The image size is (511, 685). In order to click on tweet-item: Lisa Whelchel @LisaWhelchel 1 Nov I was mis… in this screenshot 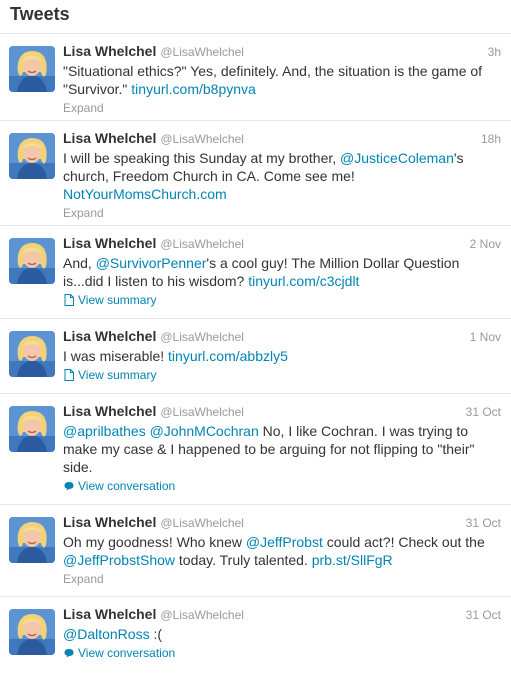, I will do `click(255, 356)`.